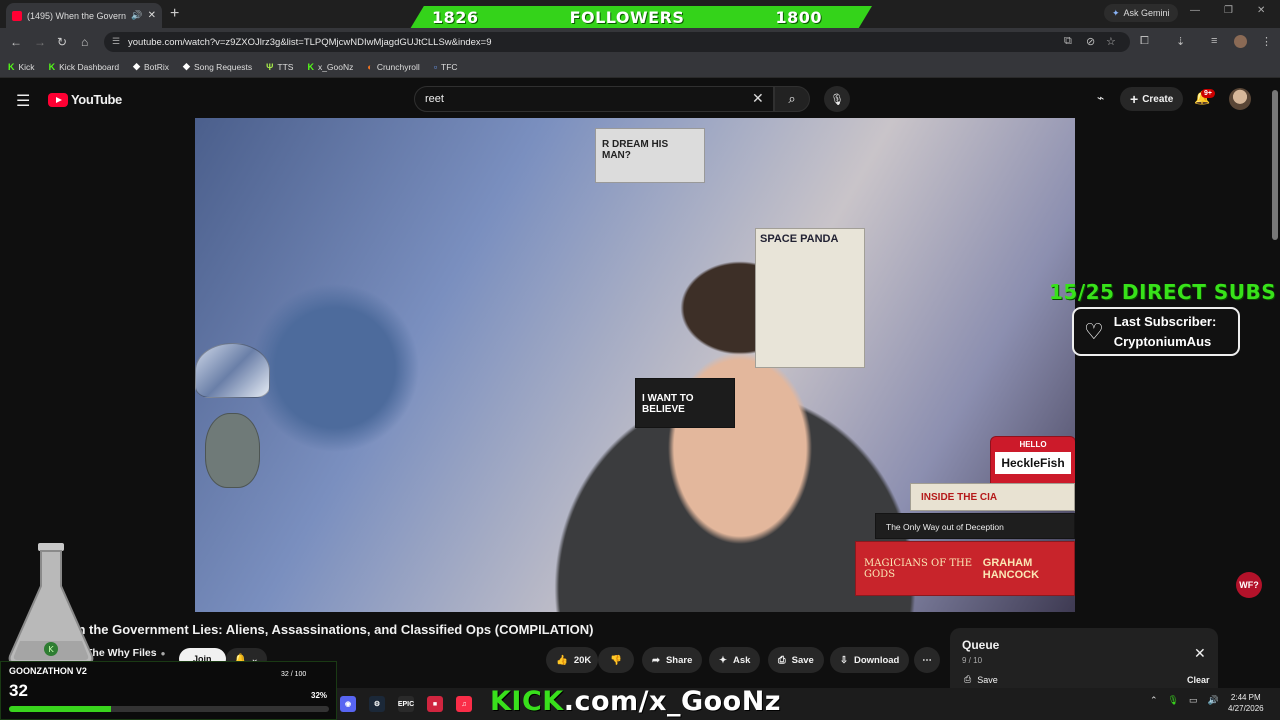 Image resolution: width=1280 pixels, height=720 pixels. What do you see at coordinates (1011, 568) in the screenshot?
I see `book-magicians-author: GRAHAM HANCOCK` at bounding box center [1011, 568].